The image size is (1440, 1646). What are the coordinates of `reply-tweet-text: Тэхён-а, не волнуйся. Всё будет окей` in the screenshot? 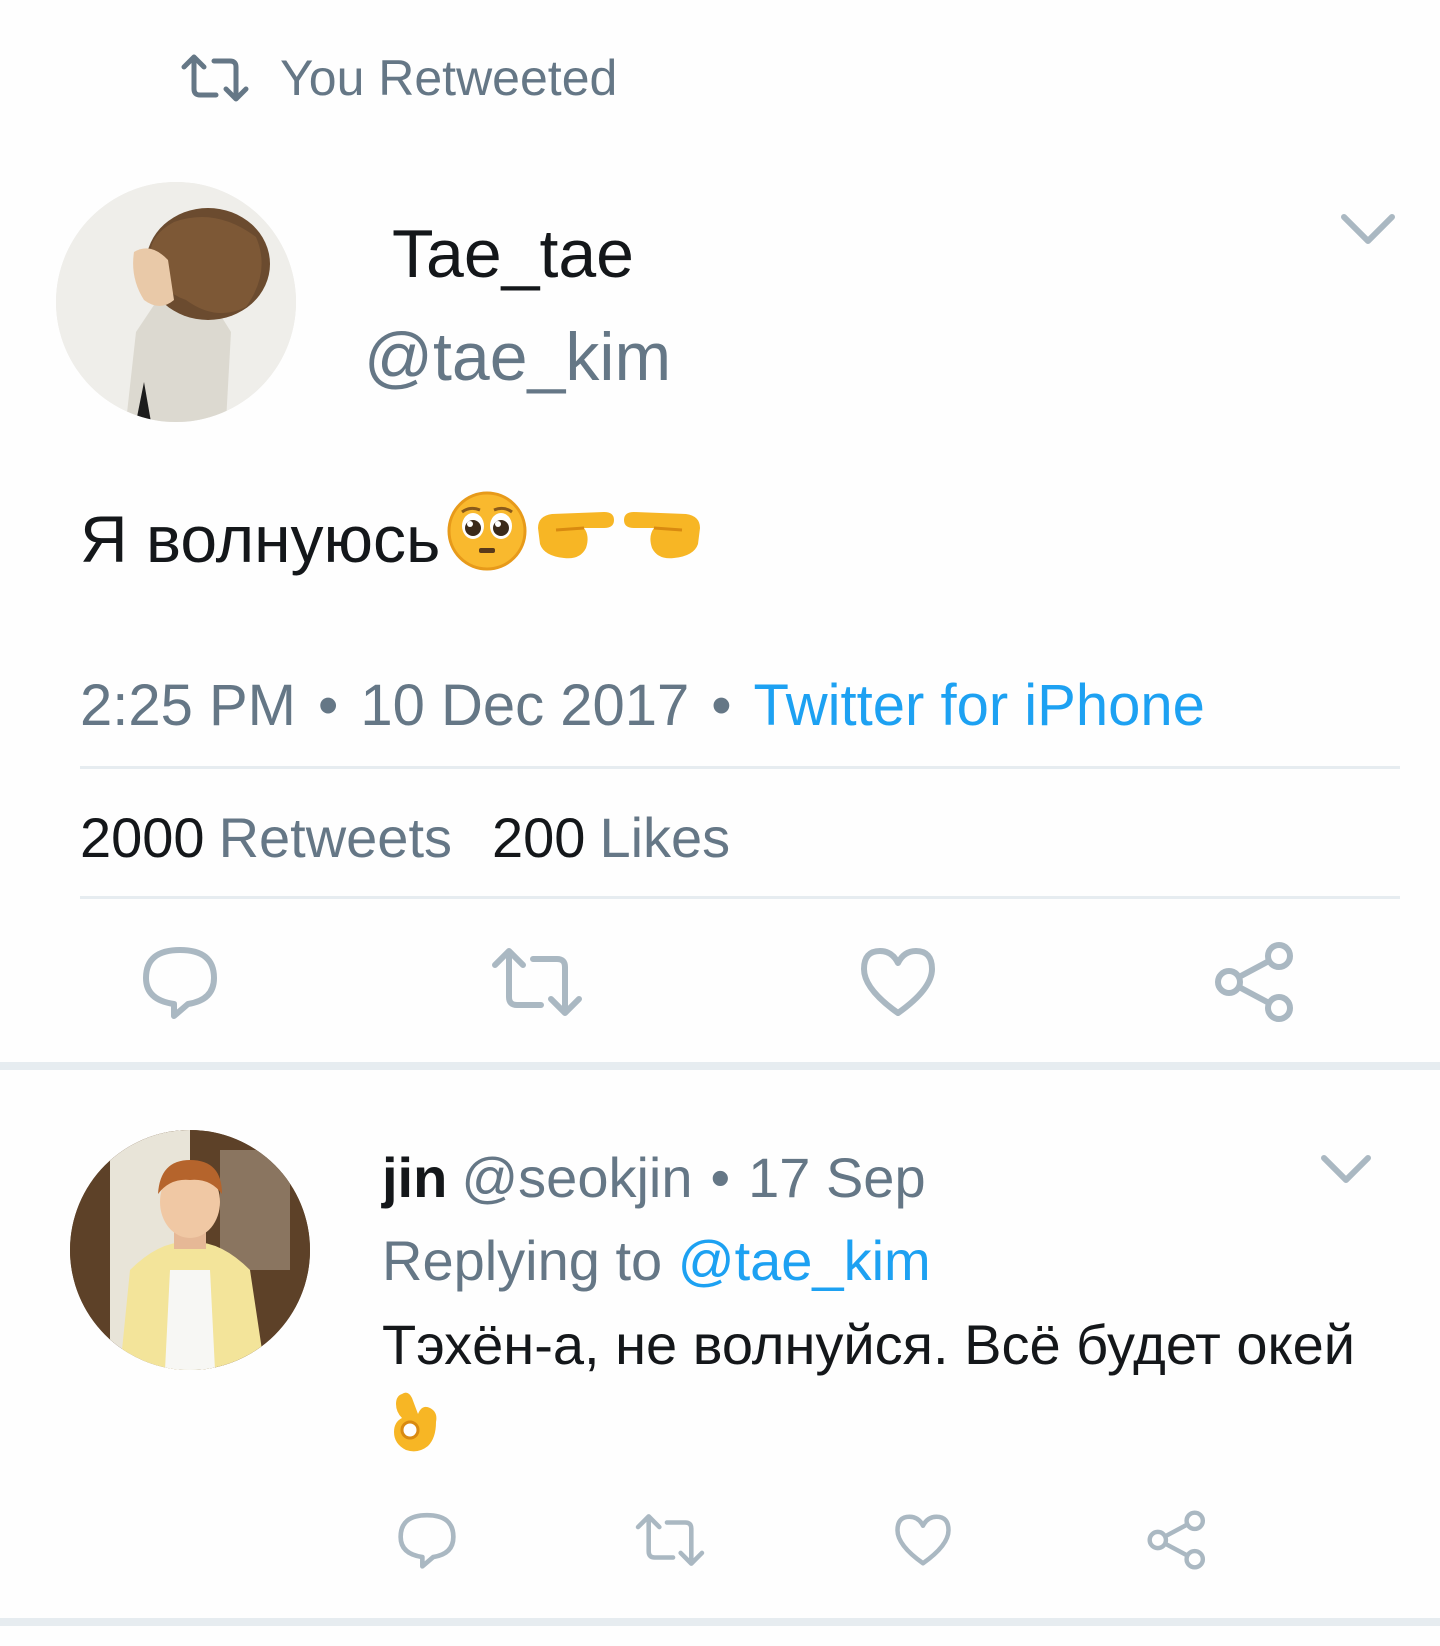 It's located at (882, 1384).